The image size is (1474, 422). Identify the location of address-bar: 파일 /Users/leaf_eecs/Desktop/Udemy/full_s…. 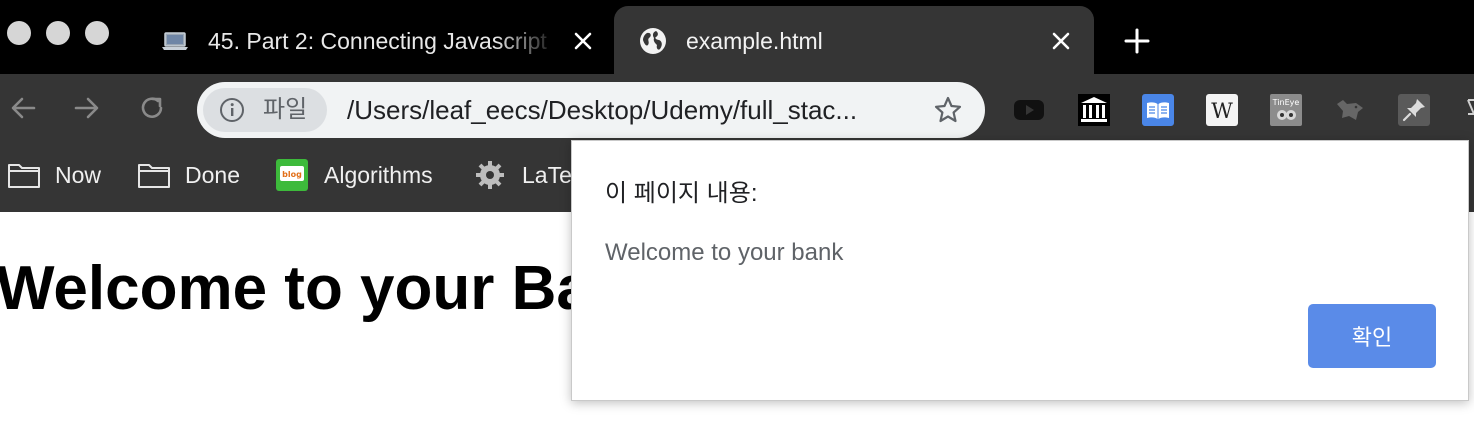
(591, 110).